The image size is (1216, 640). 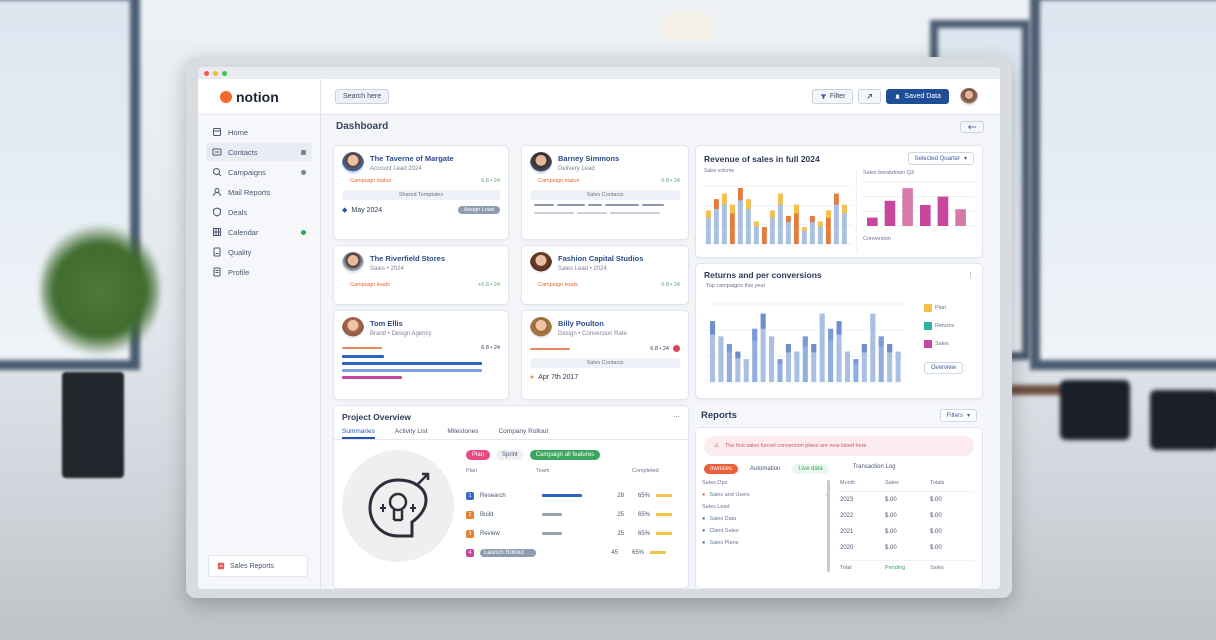 What do you see at coordinates (605, 363) in the screenshot?
I see `contact-meta: Sales Contacts` at bounding box center [605, 363].